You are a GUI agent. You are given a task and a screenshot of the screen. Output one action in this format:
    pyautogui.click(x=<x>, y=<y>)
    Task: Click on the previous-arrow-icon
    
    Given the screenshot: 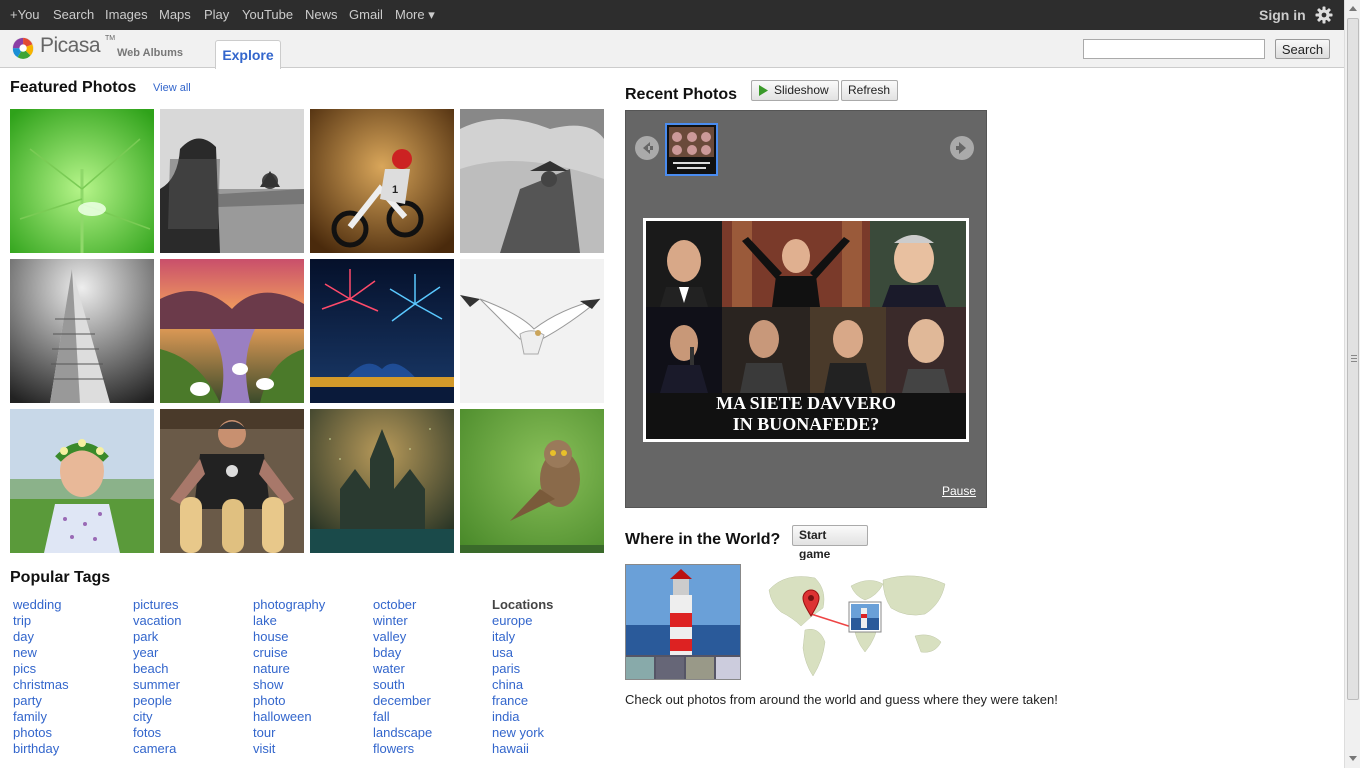 What is the action you would take?
    pyautogui.click(x=647, y=148)
    